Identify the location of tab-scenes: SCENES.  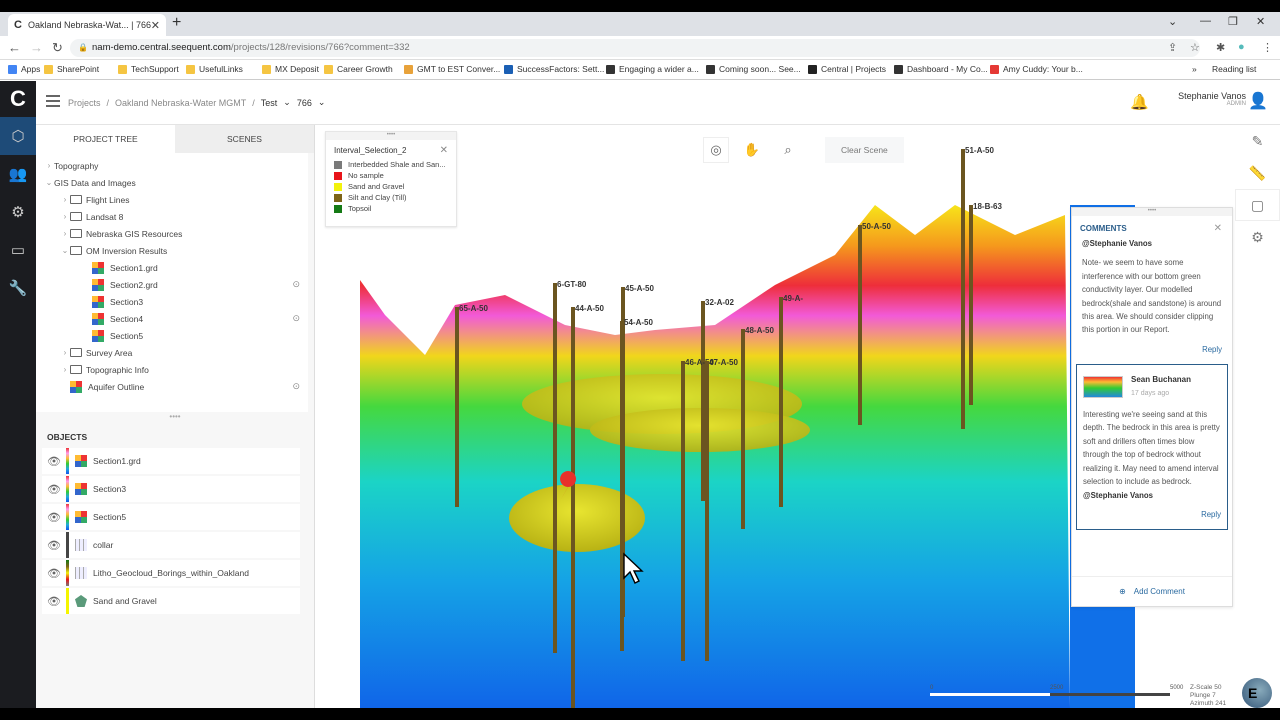
(244, 139).